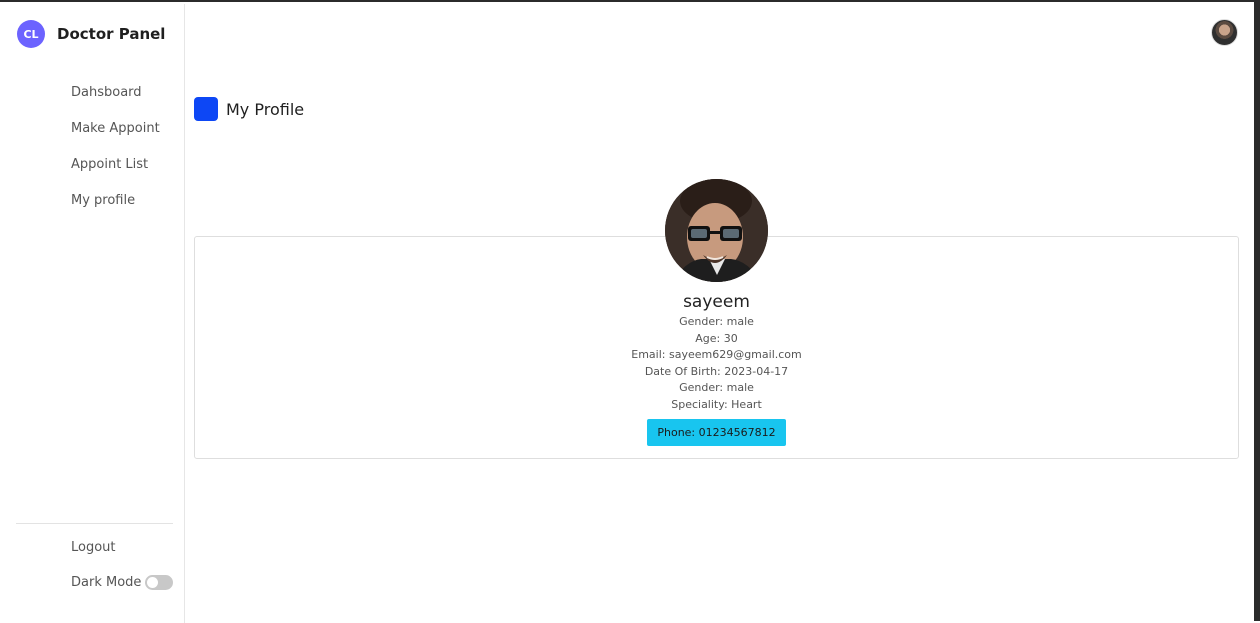 The width and height of the screenshot is (1260, 623). Describe the element at coordinates (716, 404) in the screenshot. I see `profile-speciality: Speciality: Heart` at that location.